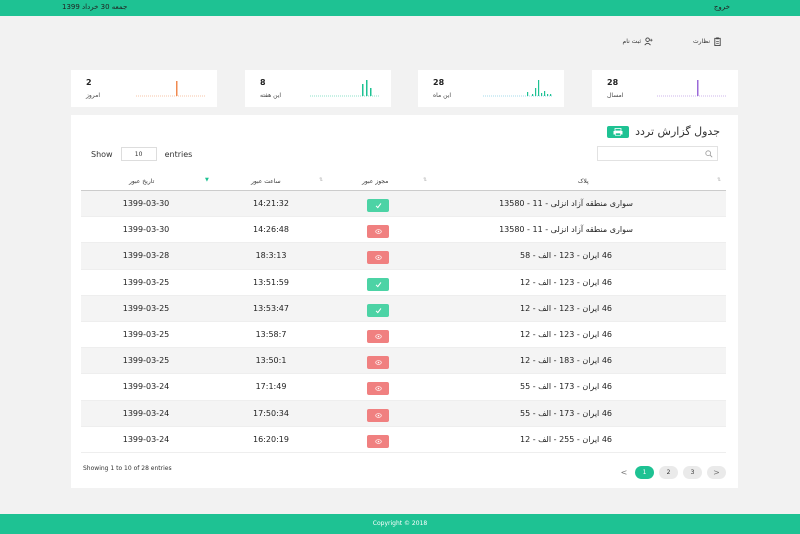  Describe the element at coordinates (566, 361) in the screenshot. I see `cell-plate: 46 ایران - 183 - الف - 12` at that location.